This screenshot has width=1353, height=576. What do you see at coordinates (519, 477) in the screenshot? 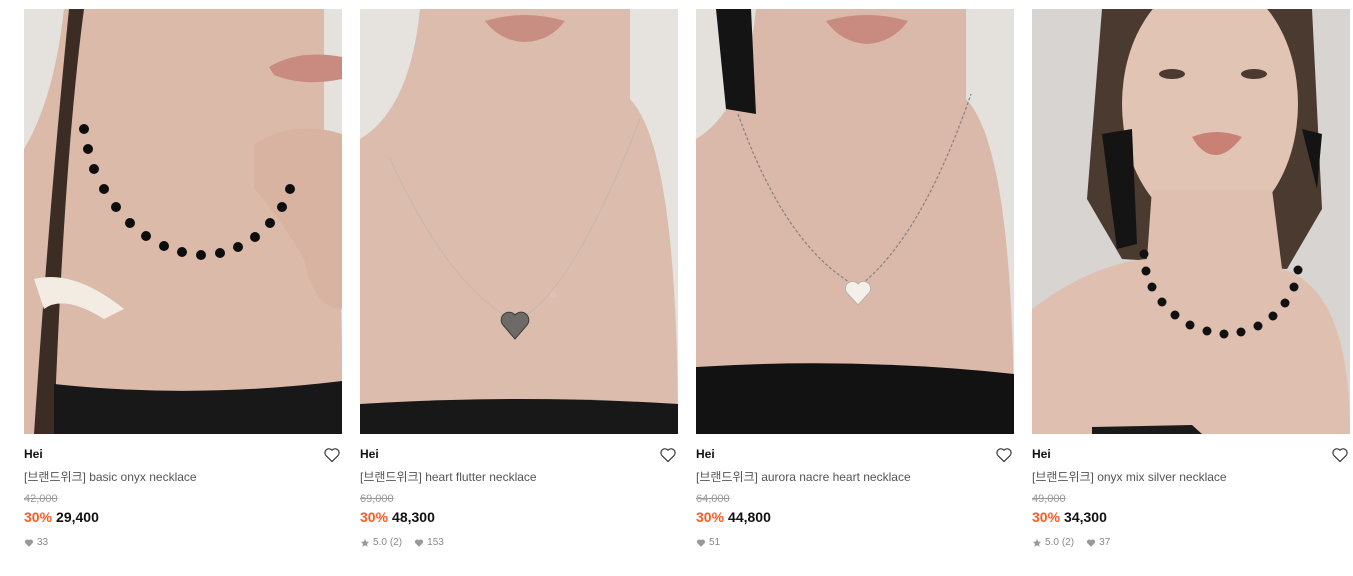
I see `product-name: [브랜드위크] heart flutter necklace` at bounding box center [519, 477].